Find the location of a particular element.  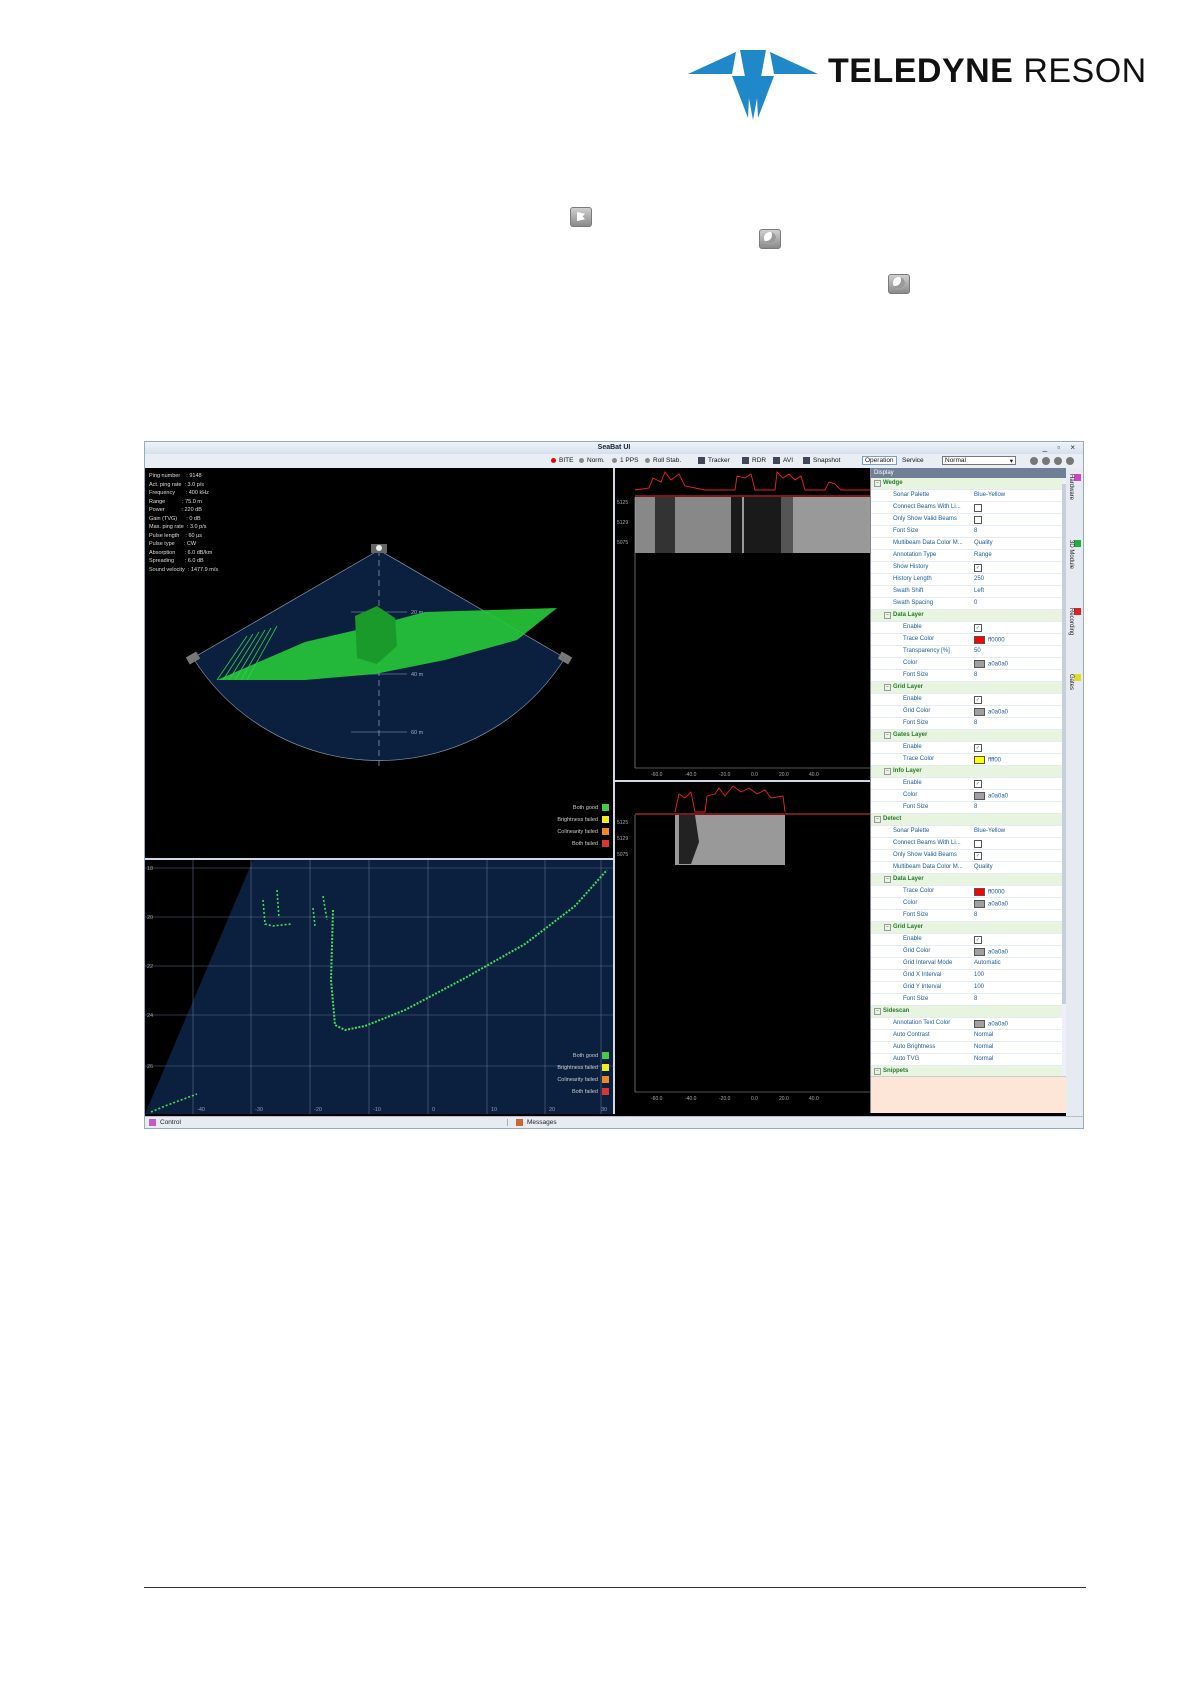

property-row: Annotation Text Color a0a0a0 is located at coordinates (969, 1024).